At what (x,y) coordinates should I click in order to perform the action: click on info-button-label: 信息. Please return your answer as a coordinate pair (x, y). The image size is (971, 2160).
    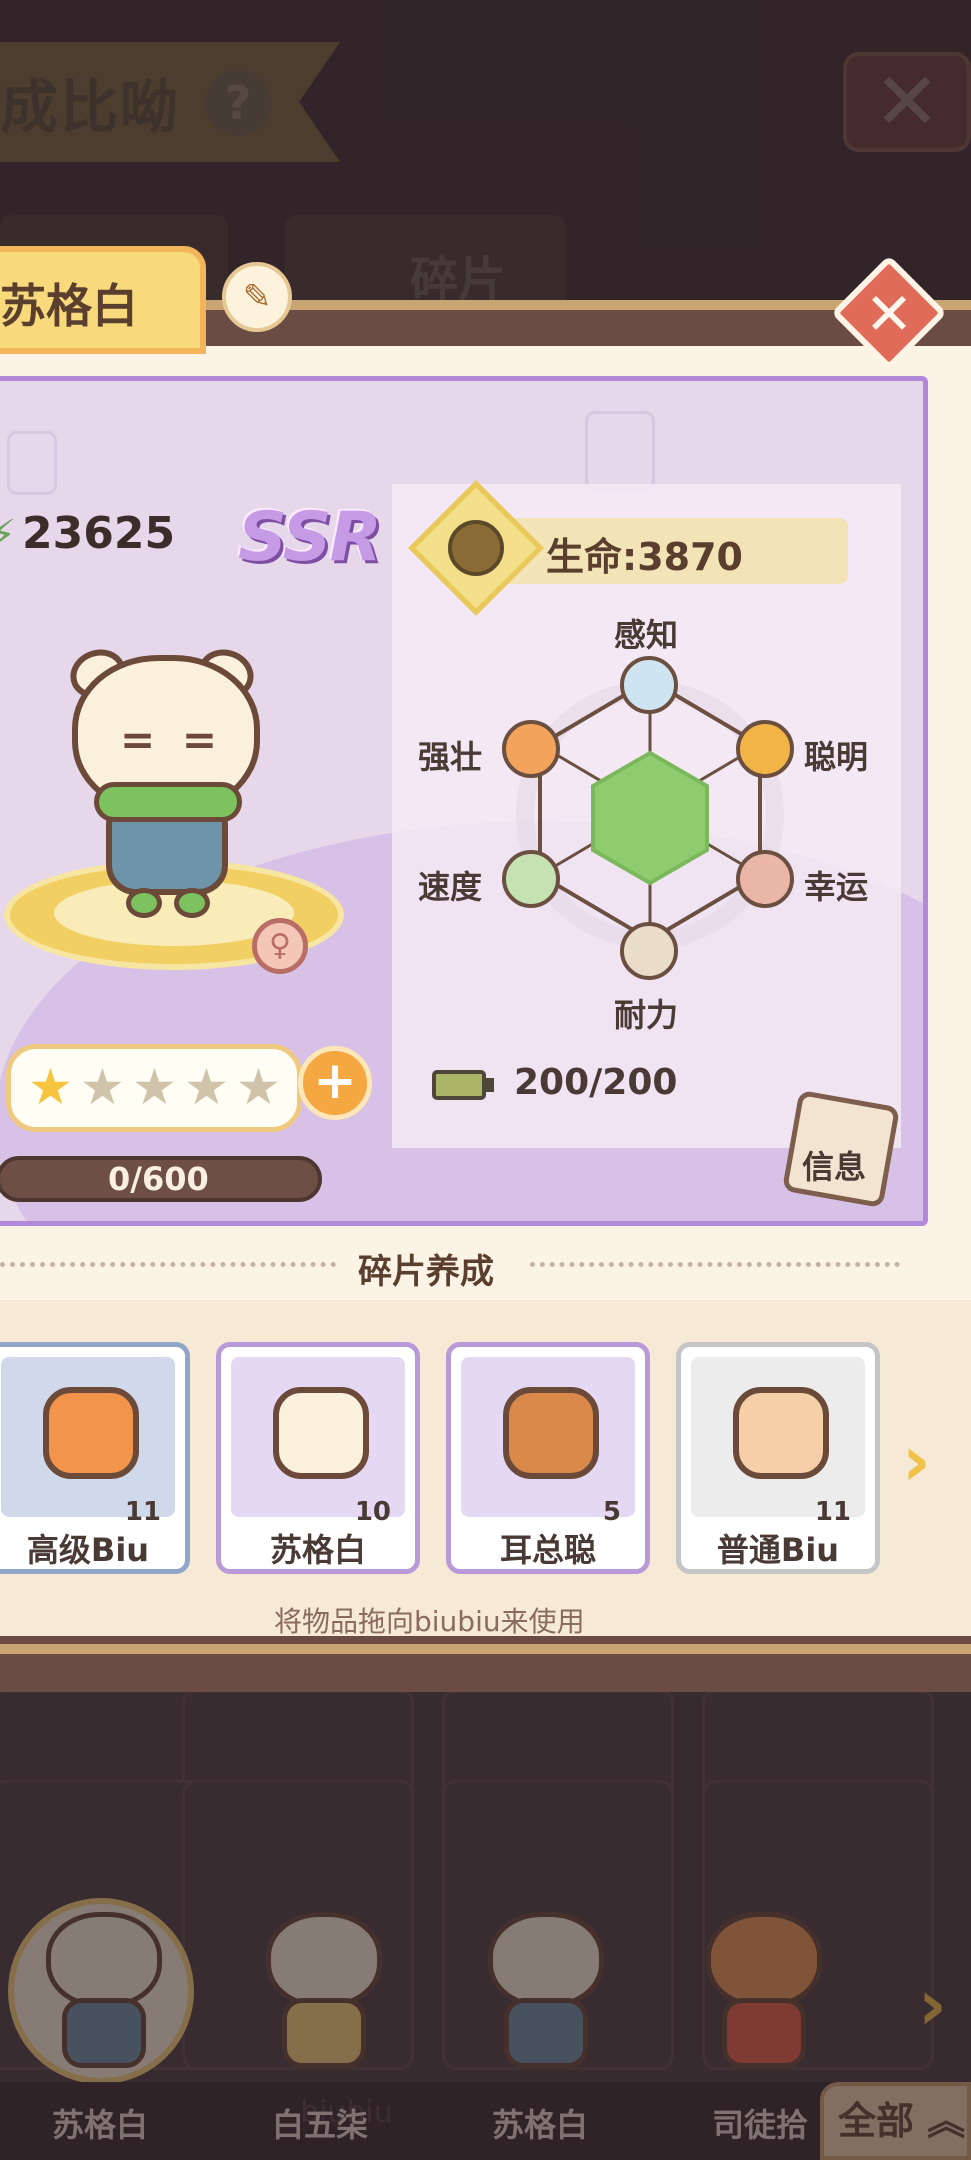
    Looking at the image, I should click on (834, 1167).